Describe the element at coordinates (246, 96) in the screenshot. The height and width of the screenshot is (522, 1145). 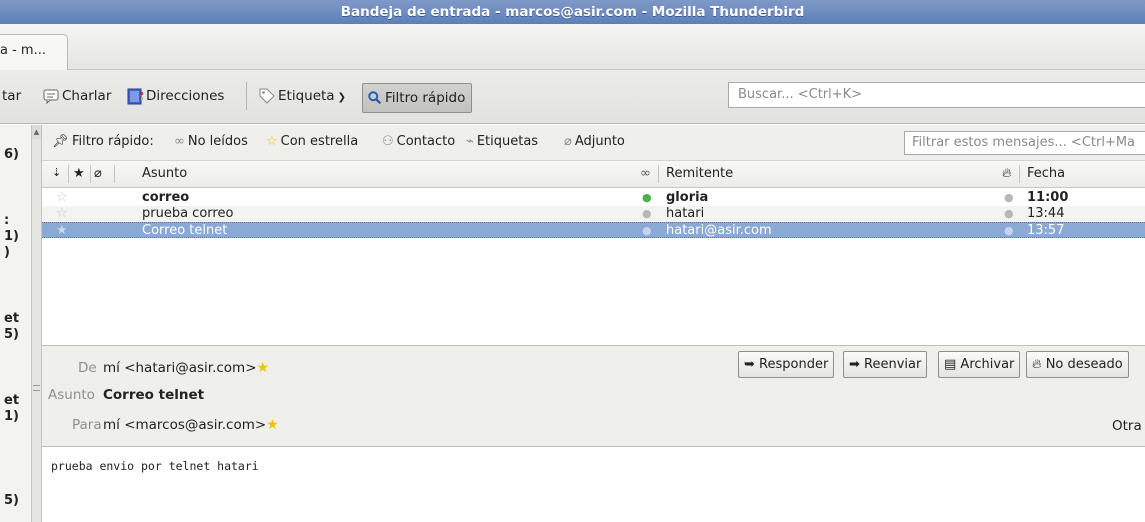
I see `toolbar-separator` at that location.